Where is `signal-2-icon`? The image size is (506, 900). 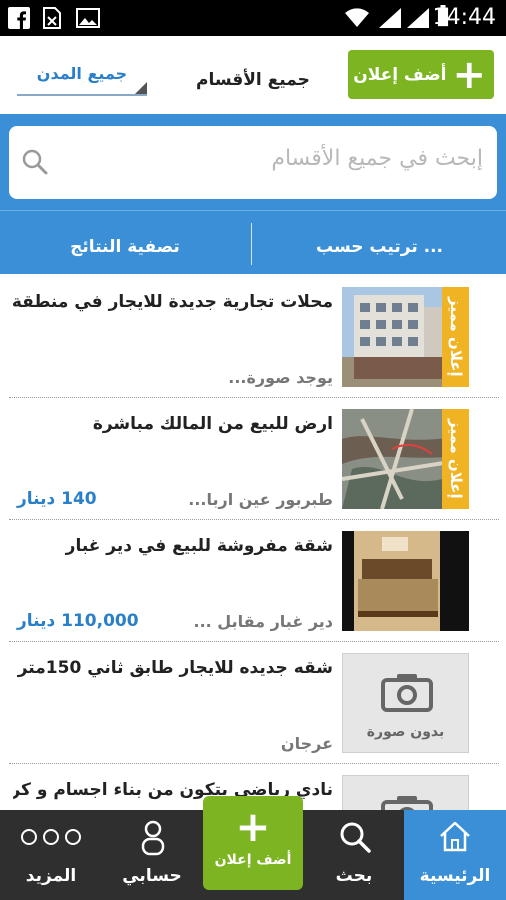 signal-2-icon is located at coordinates (418, 18).